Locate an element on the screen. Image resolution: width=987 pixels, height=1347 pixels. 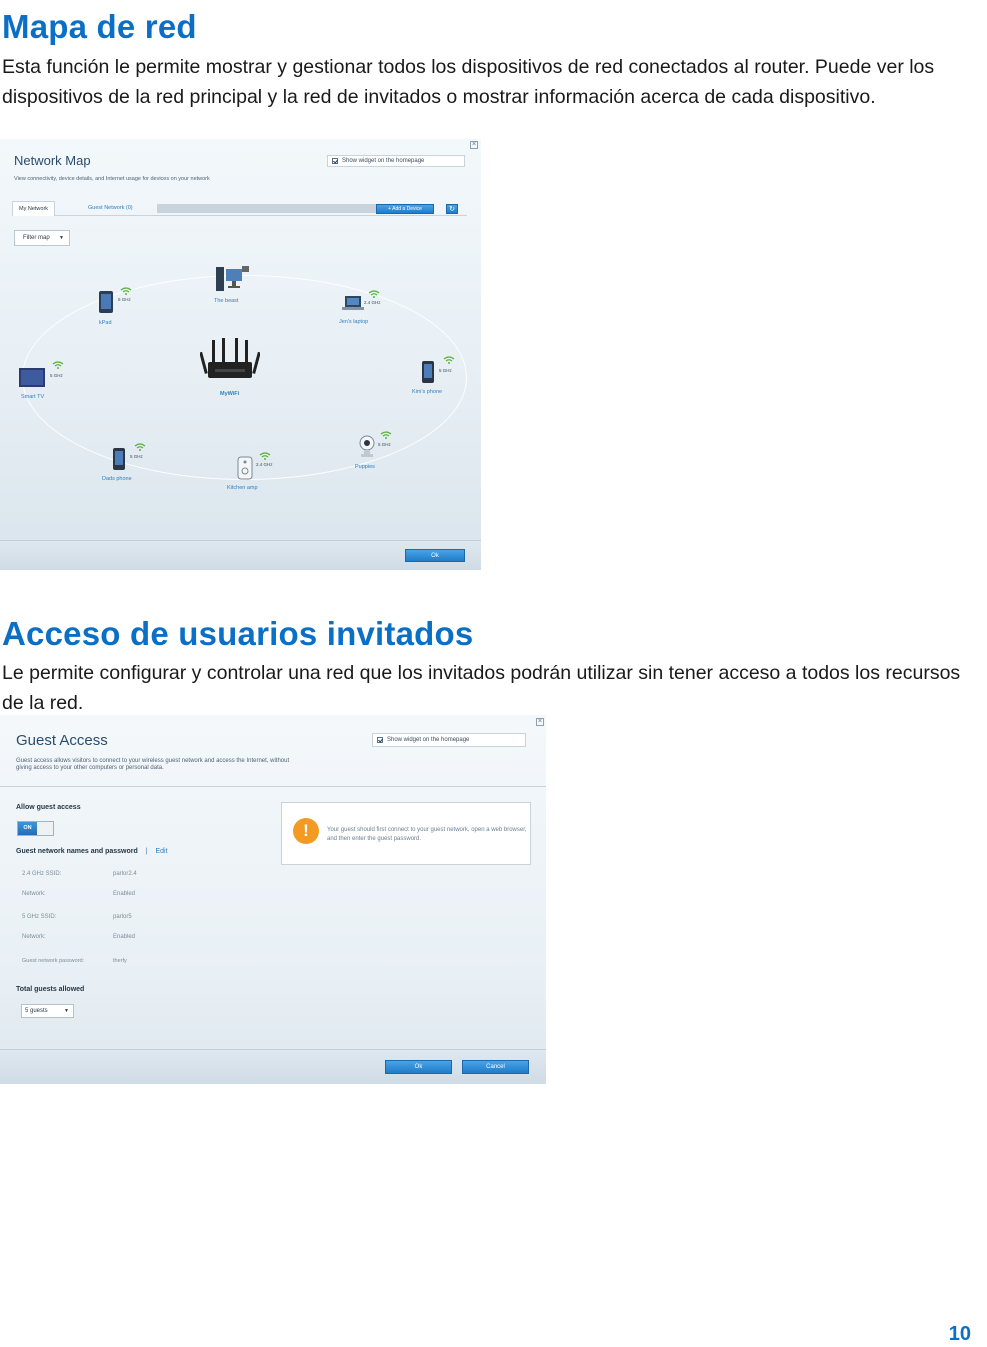
device-label: Dads phone is located at coordinates (117, 479).